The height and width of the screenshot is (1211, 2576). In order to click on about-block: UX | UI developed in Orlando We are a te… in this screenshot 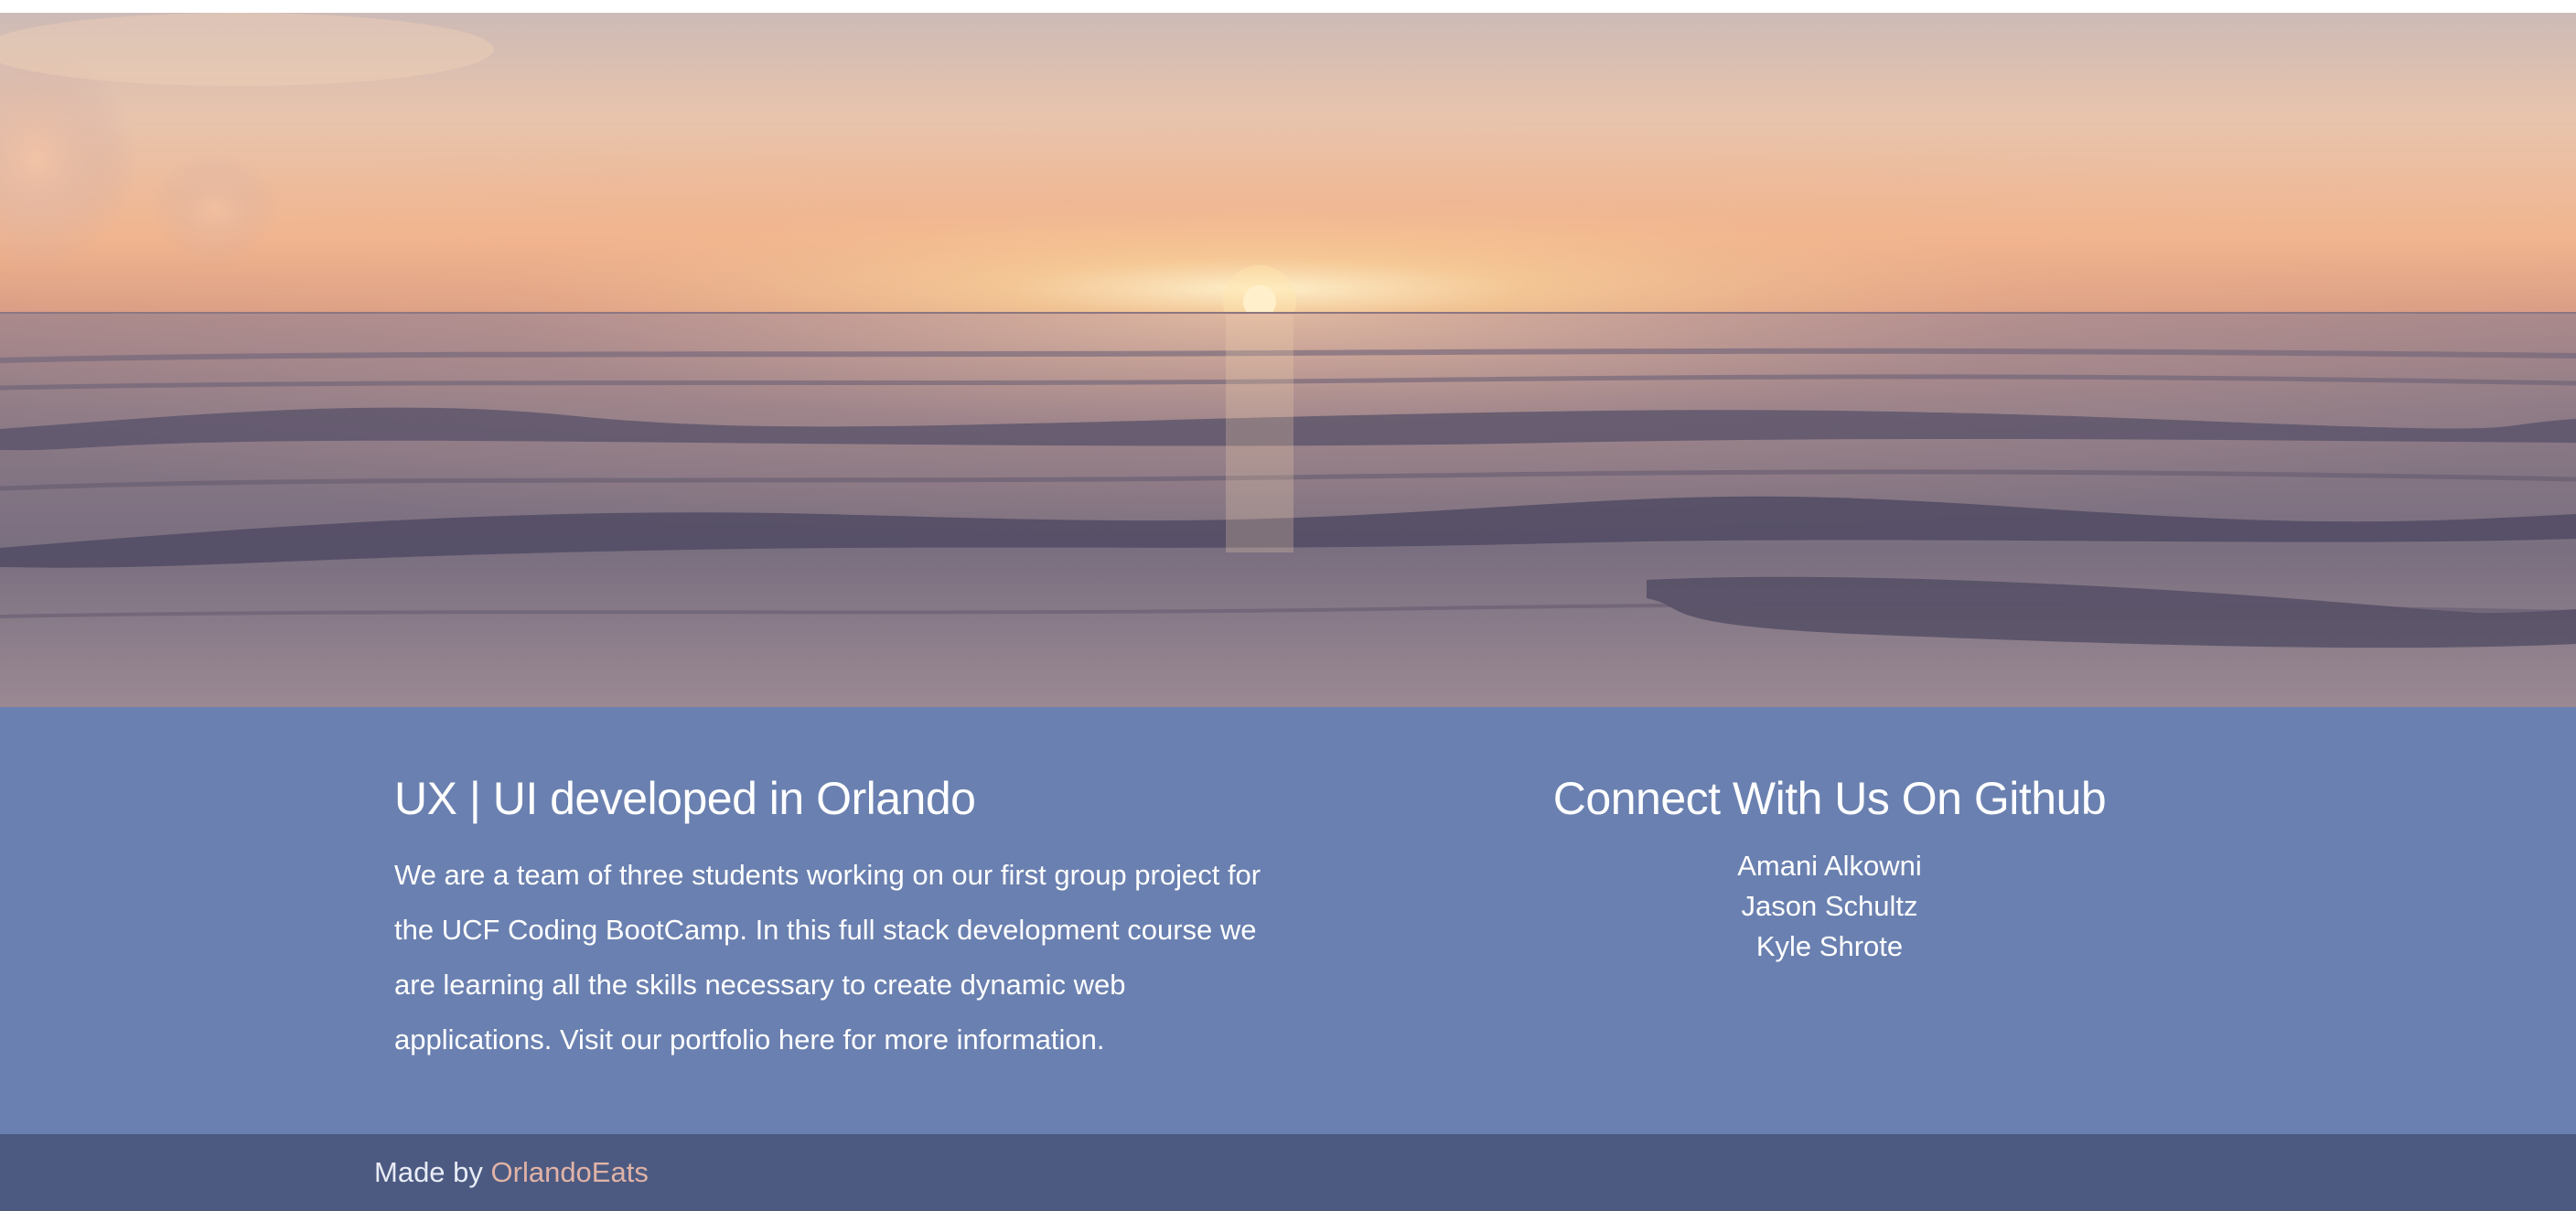, I will do `click(833, 919)`.